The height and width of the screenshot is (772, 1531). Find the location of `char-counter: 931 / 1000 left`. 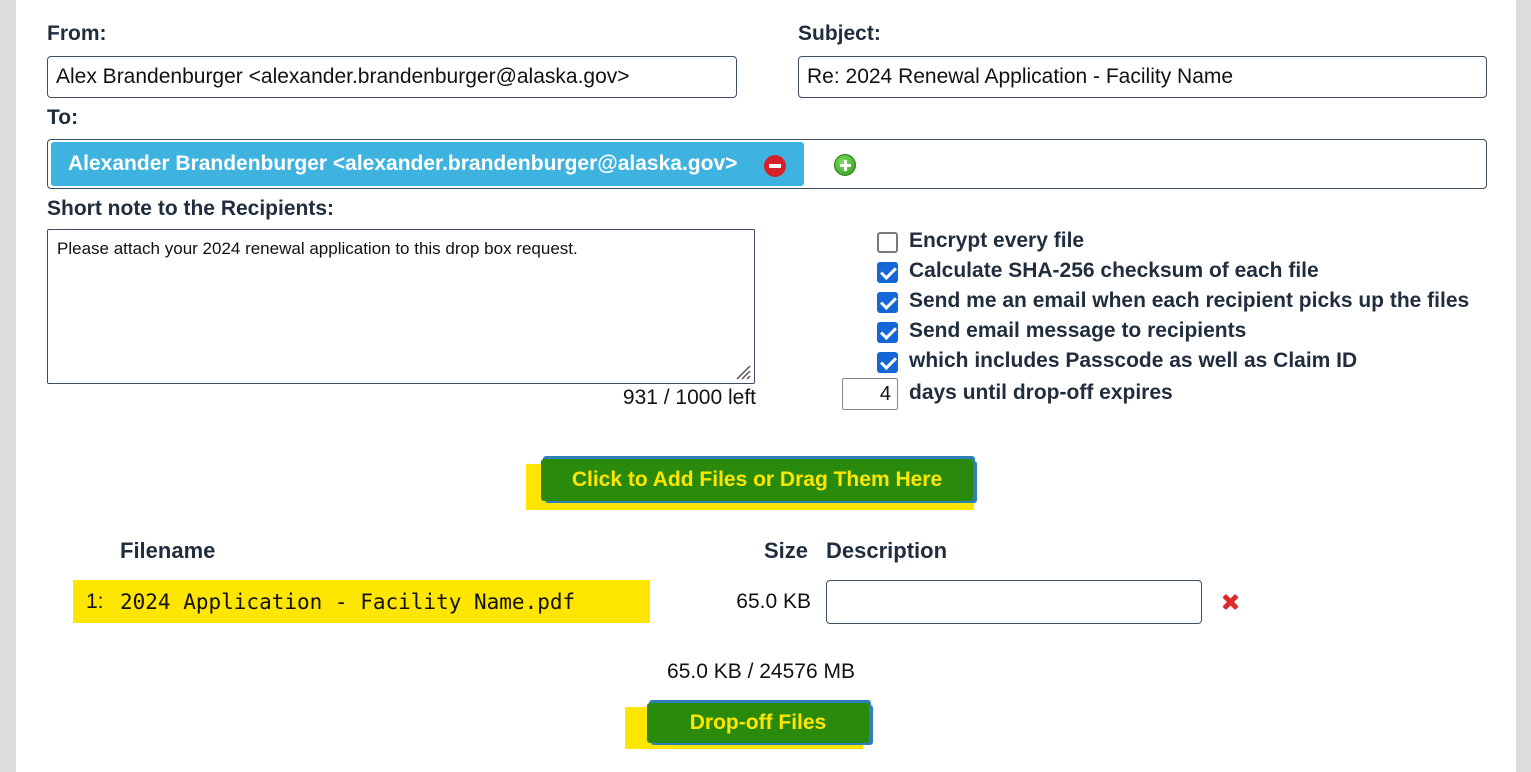

char-counter: 931 / 1000 left is located at coordinates (689, 397).